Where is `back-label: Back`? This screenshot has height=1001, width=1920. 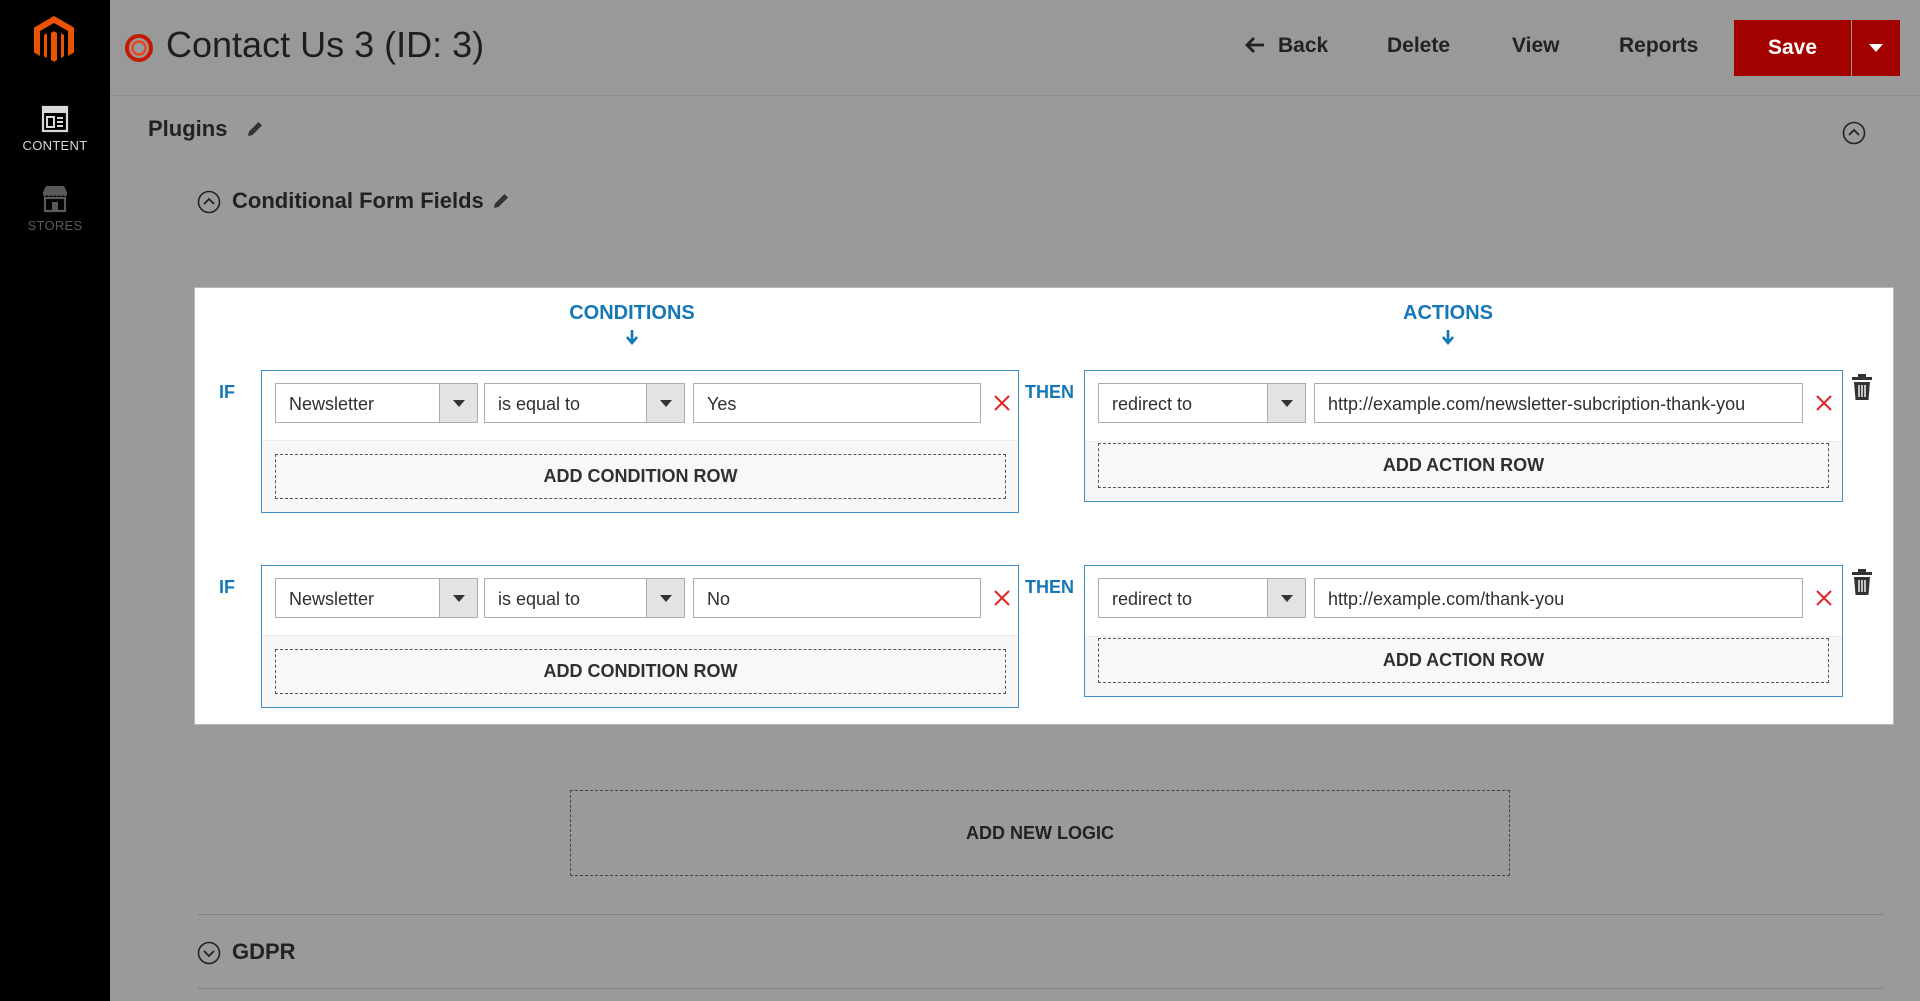
back-label: Back is located at coordinates (1303, 45).